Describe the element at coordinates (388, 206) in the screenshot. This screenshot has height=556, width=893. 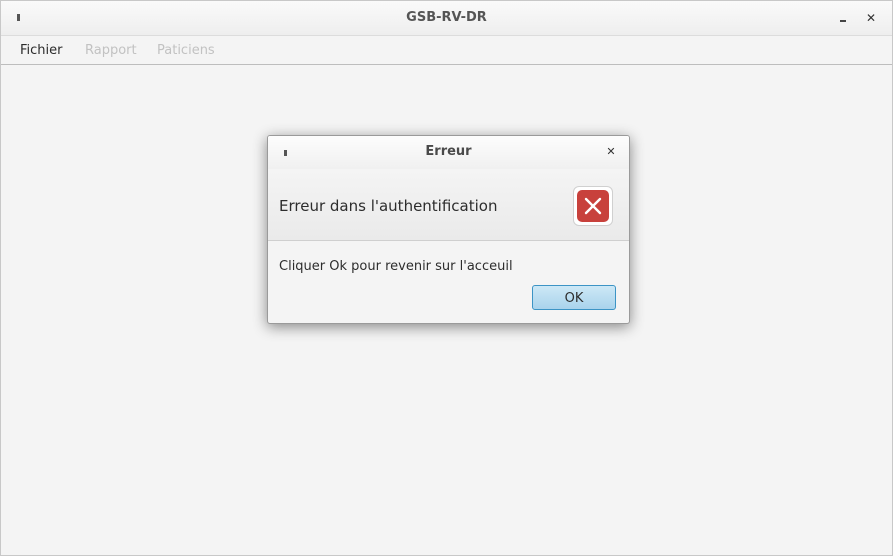
I see `dialog-header-text: Erreur dans l'authentification` at that location.